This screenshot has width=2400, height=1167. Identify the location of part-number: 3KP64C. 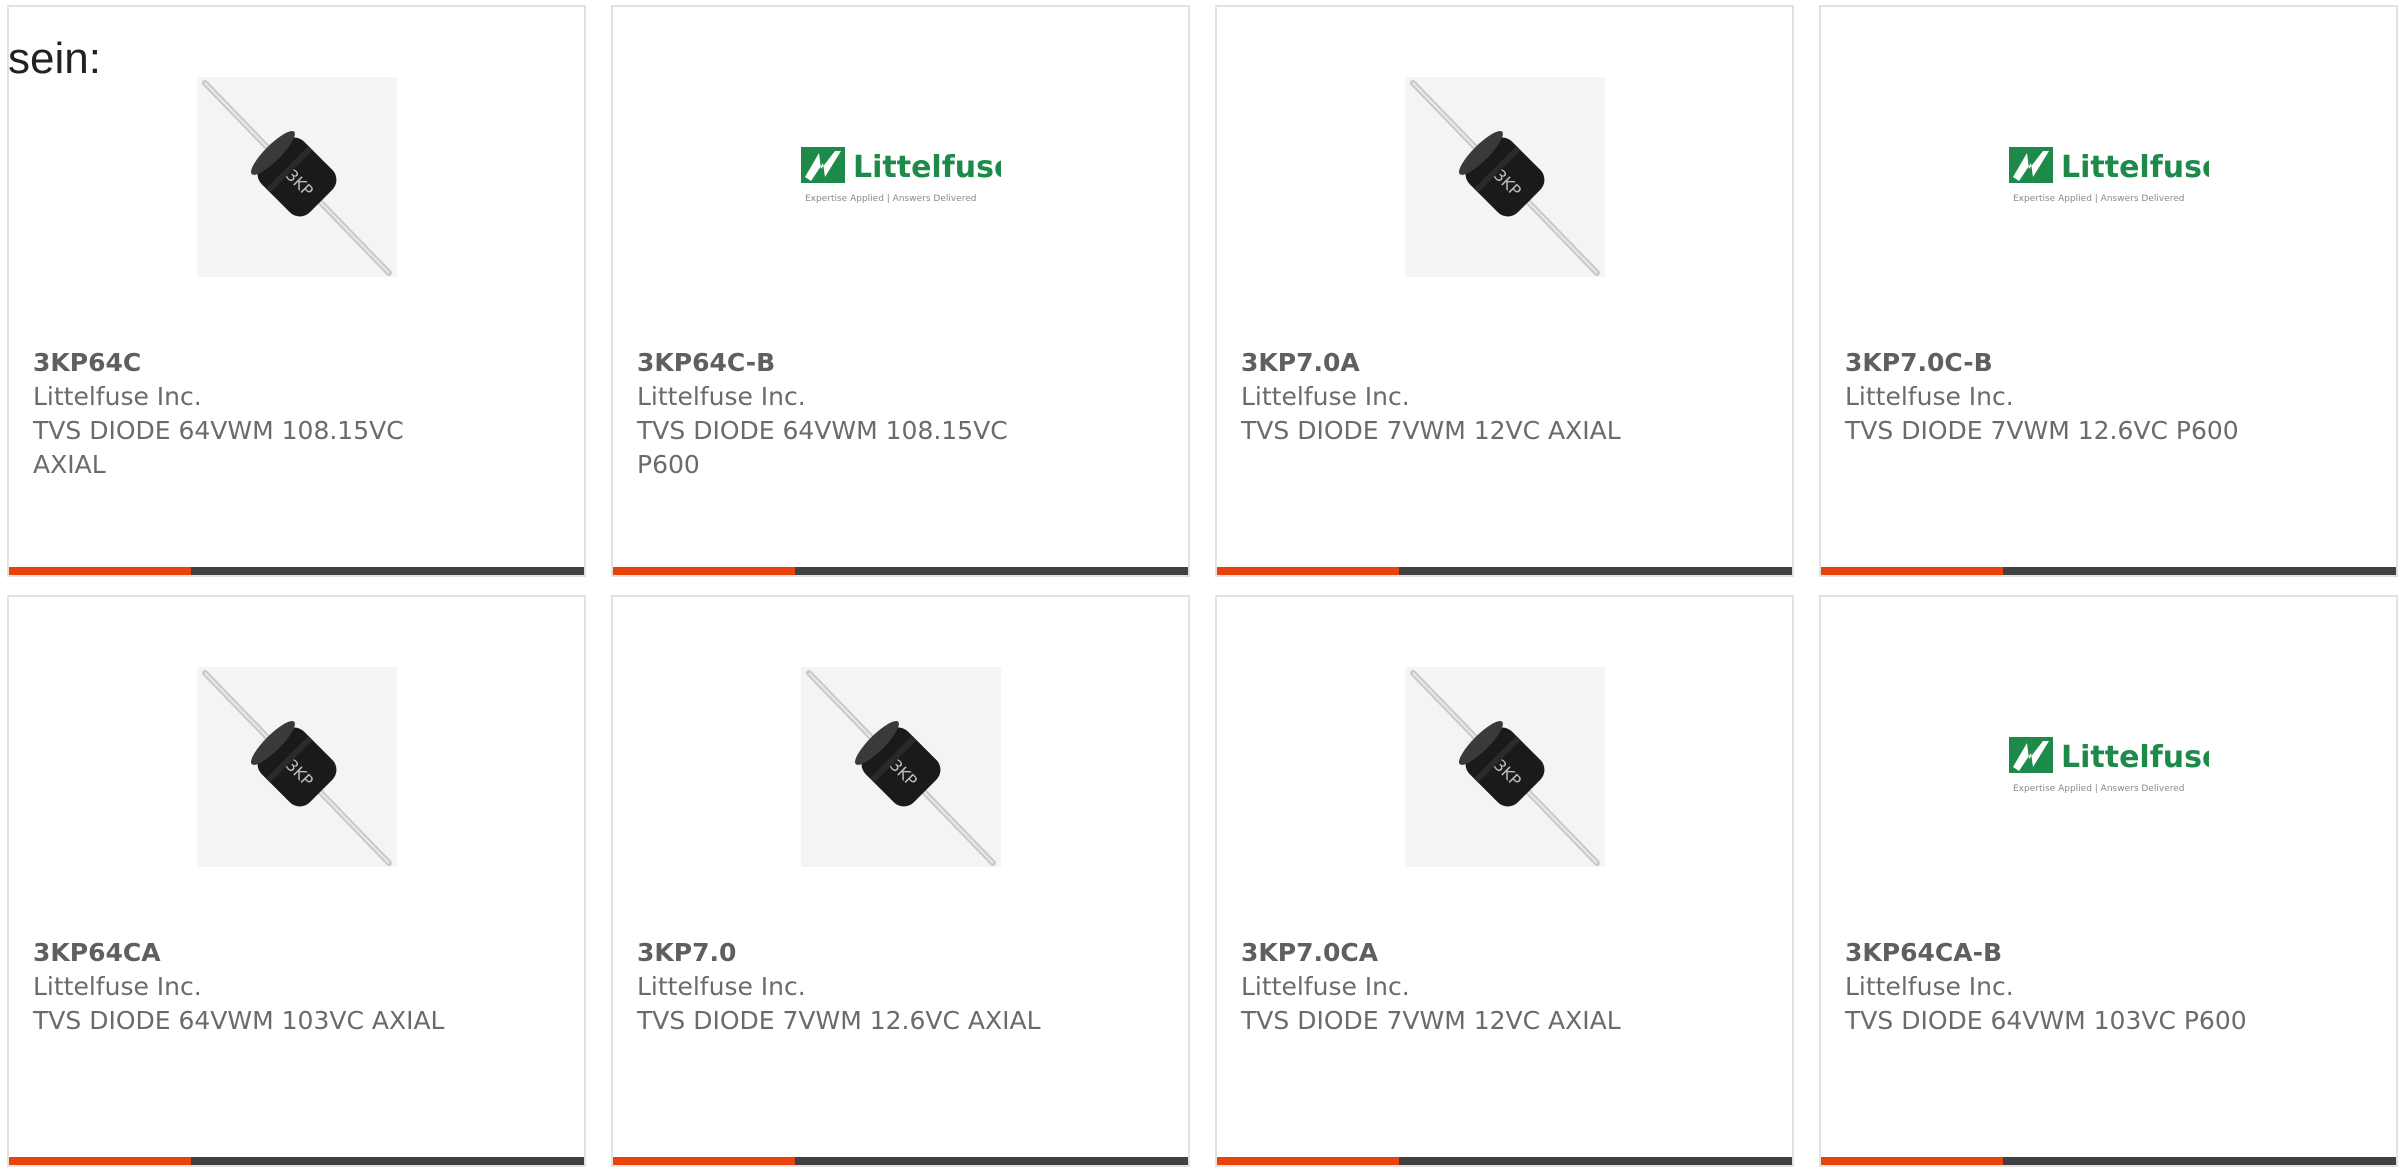
(296, 363).